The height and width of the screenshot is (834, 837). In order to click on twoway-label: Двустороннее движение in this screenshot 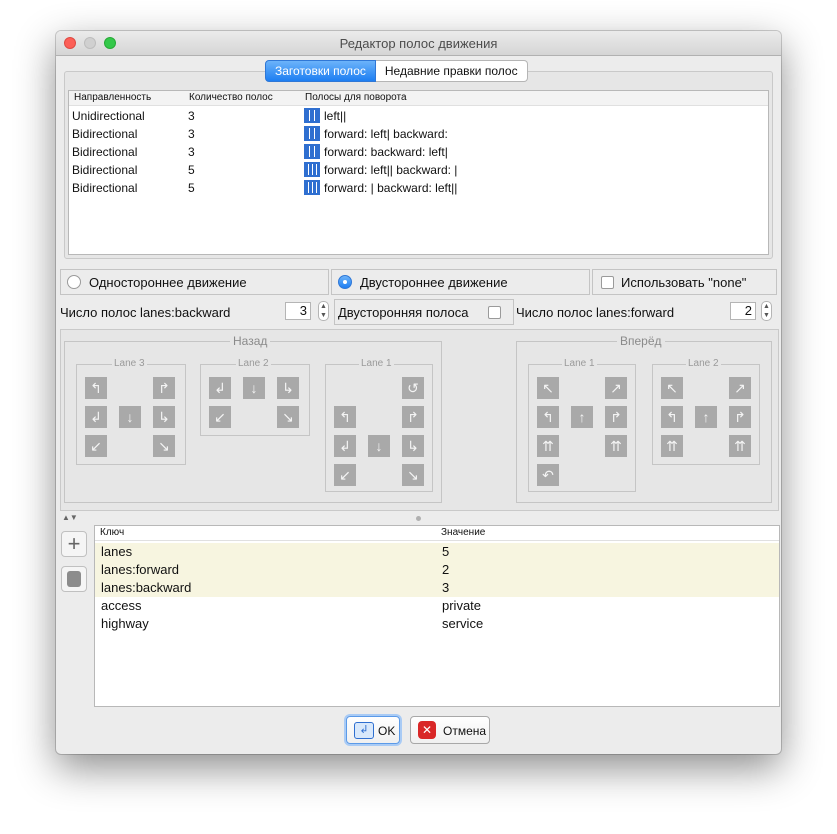, I will do `click(434, 282)`.